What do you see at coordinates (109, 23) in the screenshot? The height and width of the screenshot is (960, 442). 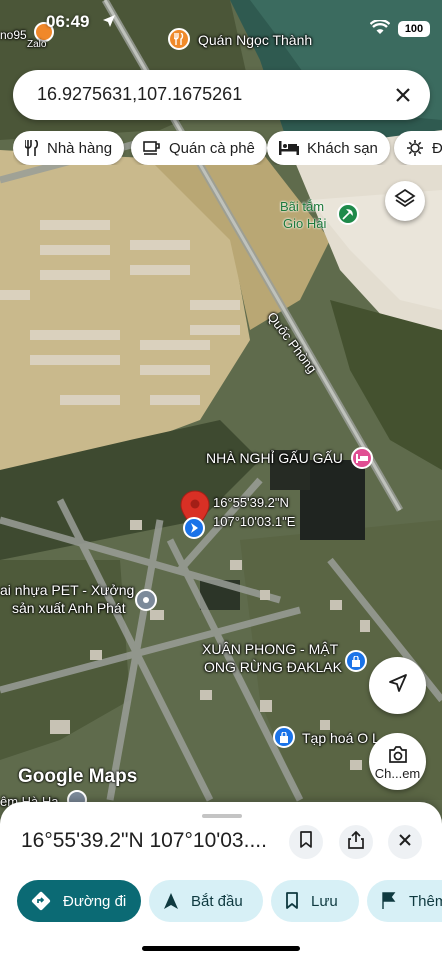 I see `location-arrow-icon` at bounding box center [109, 23].